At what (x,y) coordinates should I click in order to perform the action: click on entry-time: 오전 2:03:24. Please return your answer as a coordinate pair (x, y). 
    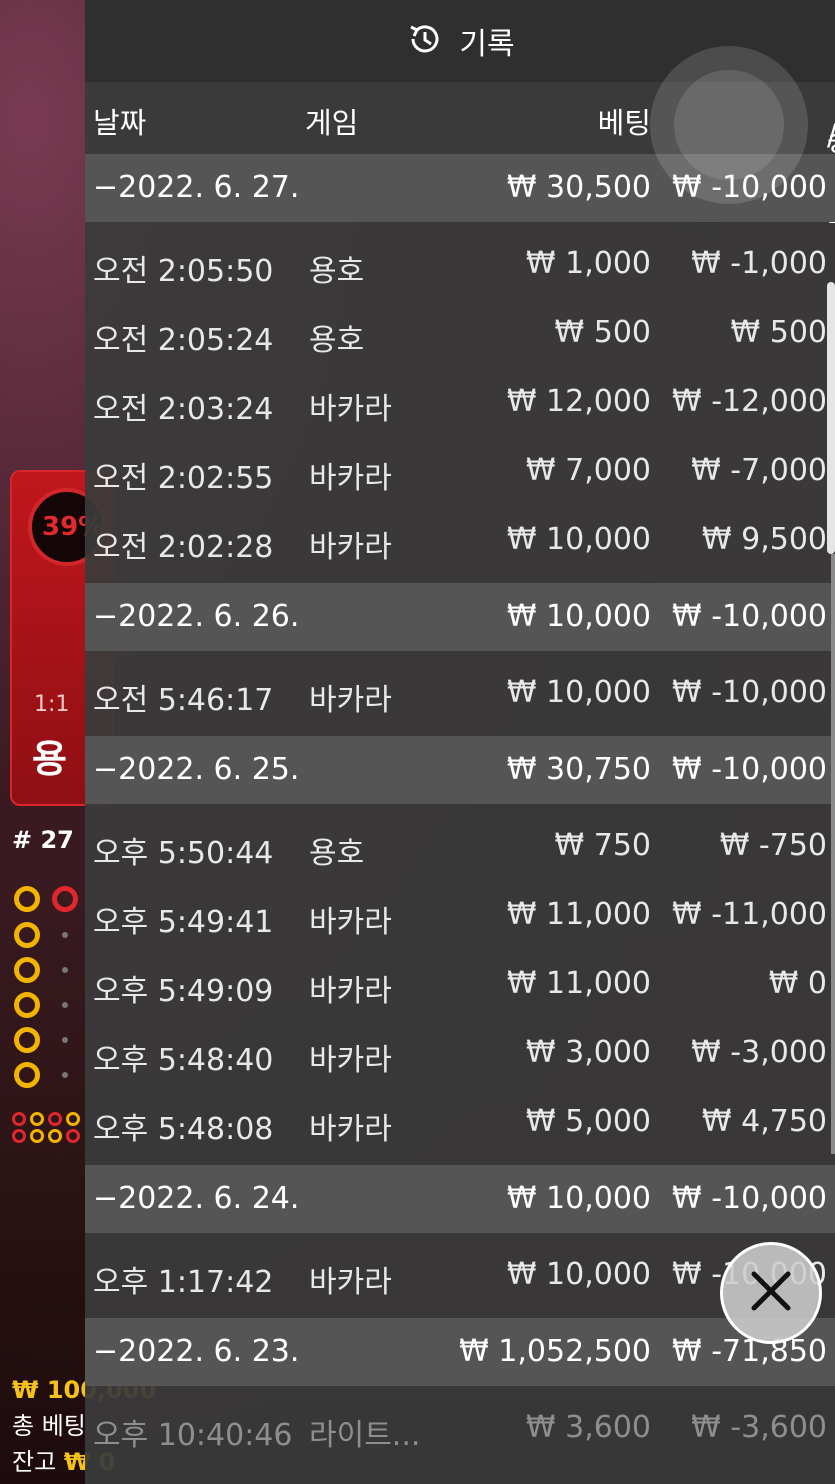
    Looking at the image, I should click on (183, 409).